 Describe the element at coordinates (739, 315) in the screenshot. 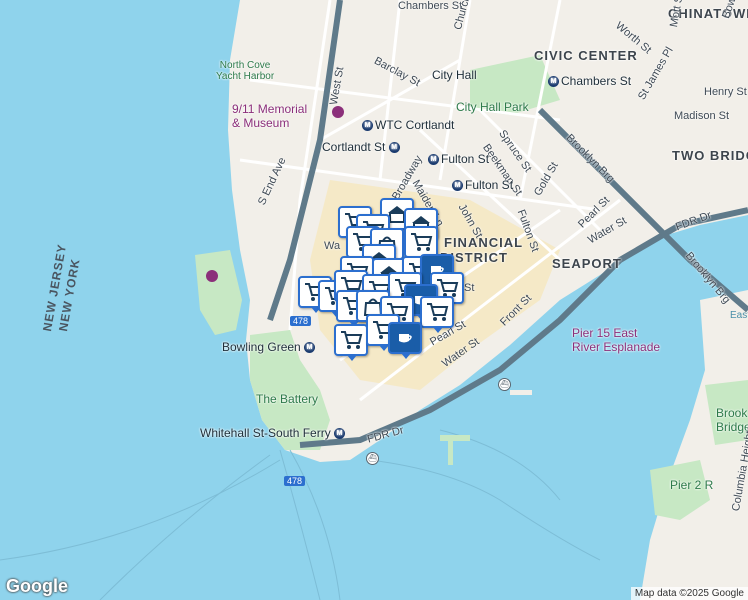

I see `east-river-label: East` at that location.